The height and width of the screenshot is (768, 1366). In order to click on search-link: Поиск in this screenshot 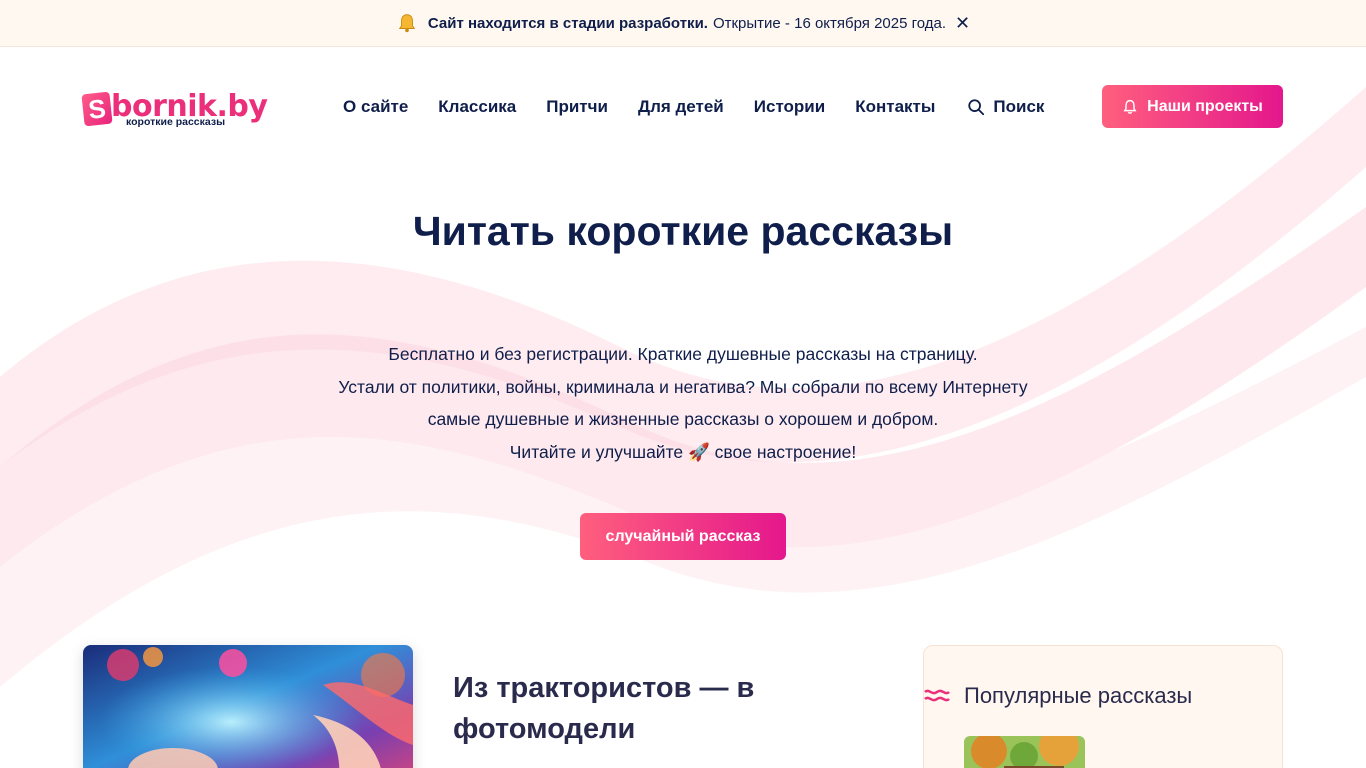, I will do `click(1005, 107)`.